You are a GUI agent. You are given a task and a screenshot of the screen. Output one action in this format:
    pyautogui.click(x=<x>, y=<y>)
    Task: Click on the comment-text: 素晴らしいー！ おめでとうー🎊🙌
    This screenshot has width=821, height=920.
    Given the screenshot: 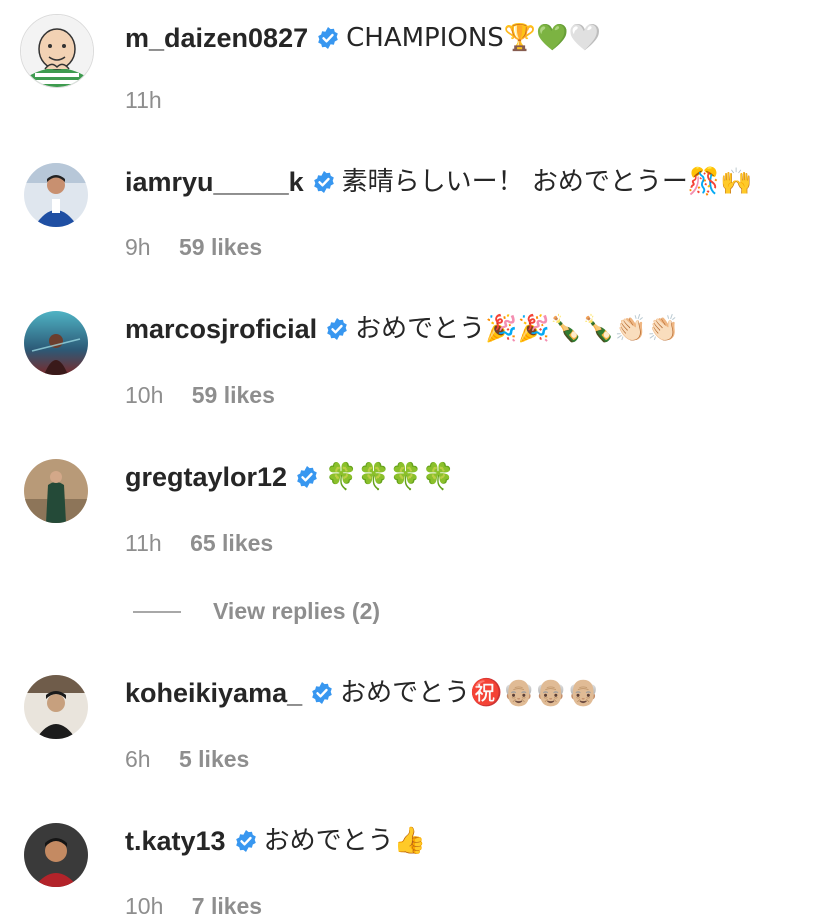 What is the action you would take?
    pyautogui.click(x=547, y=182)
    